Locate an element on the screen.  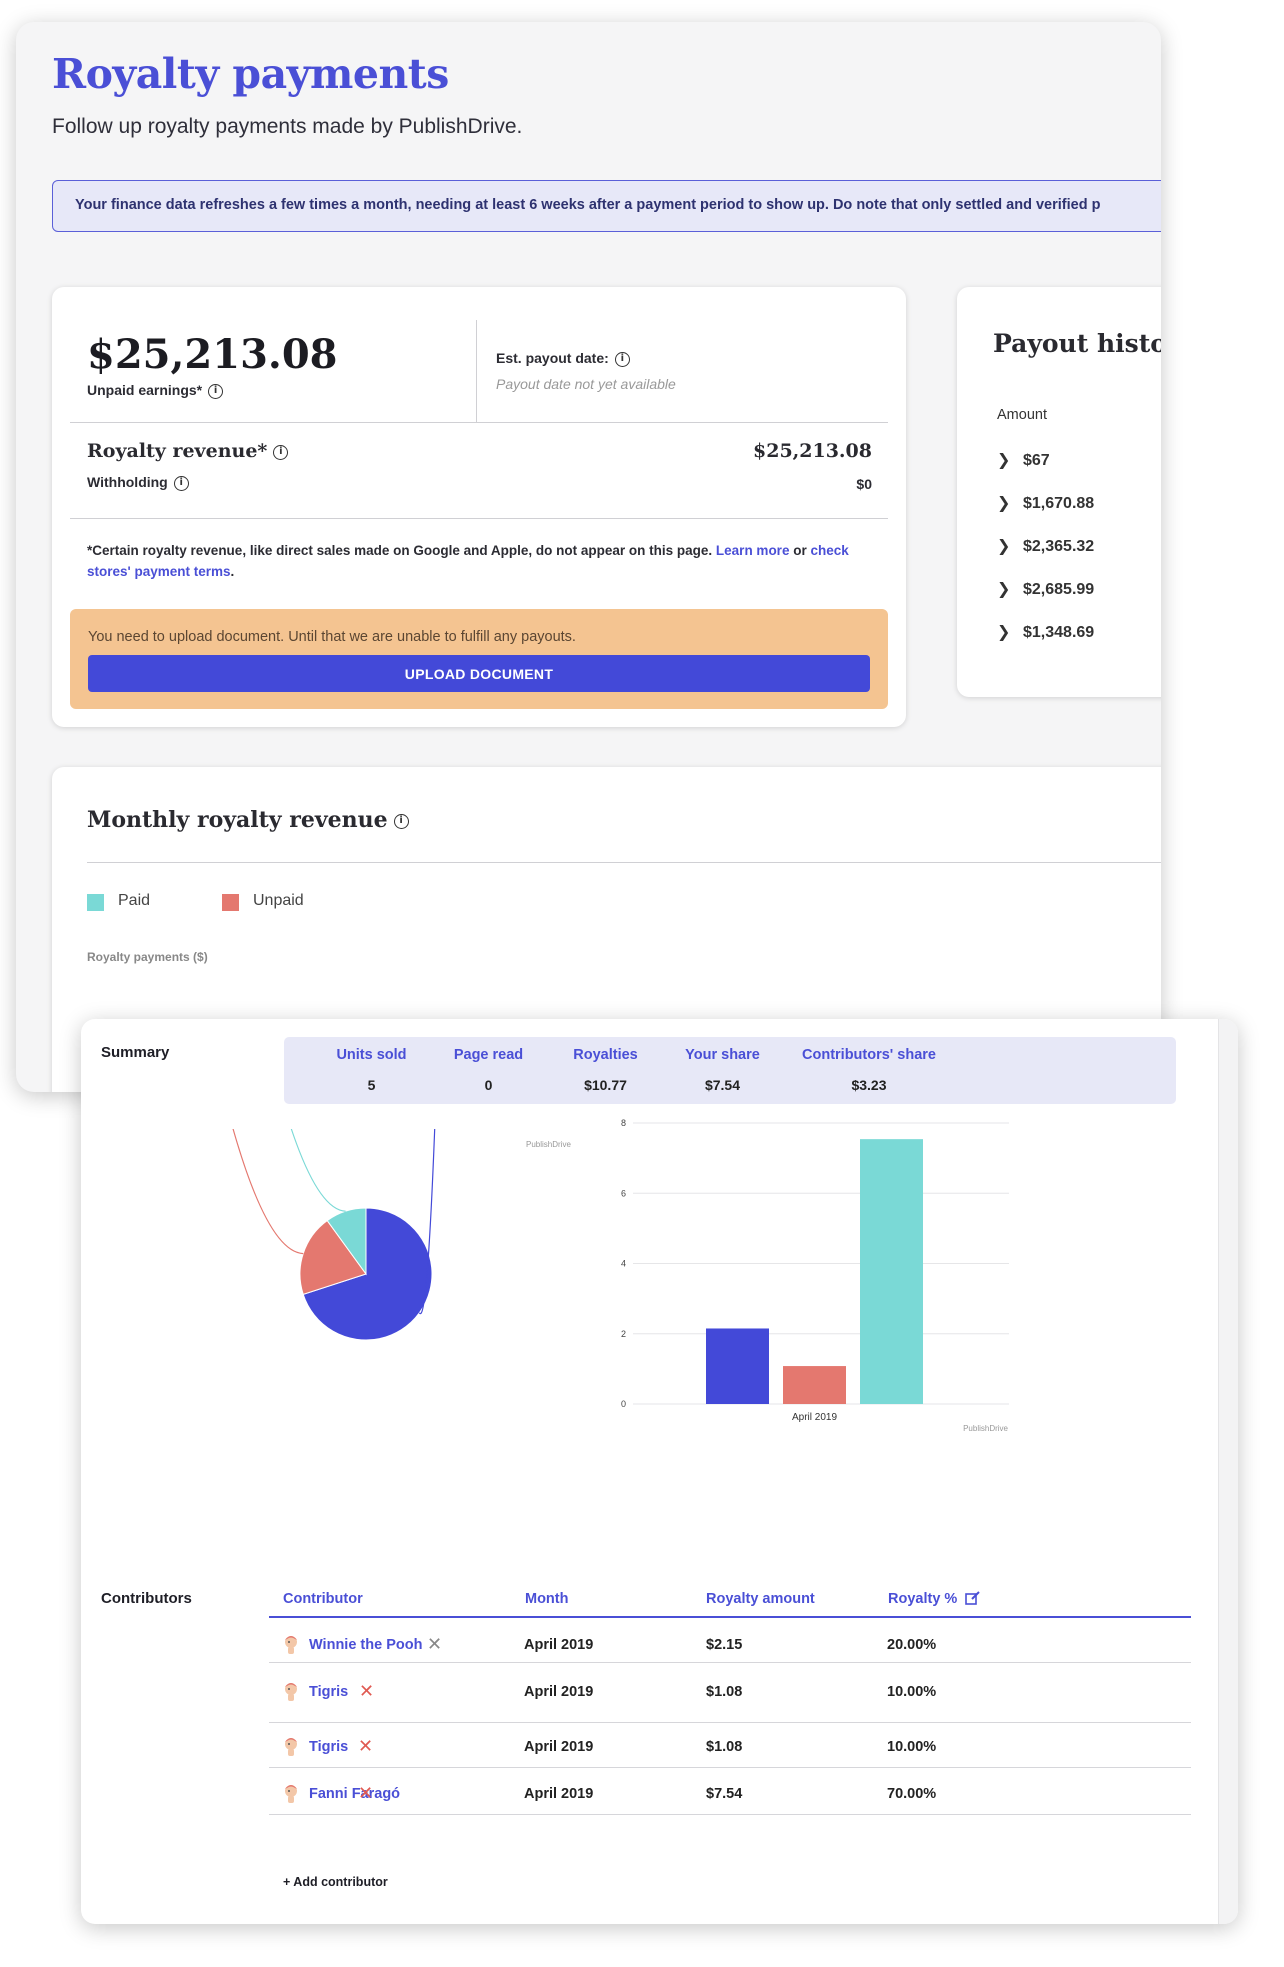
table-header-line is located at coordinates (730, 1617).